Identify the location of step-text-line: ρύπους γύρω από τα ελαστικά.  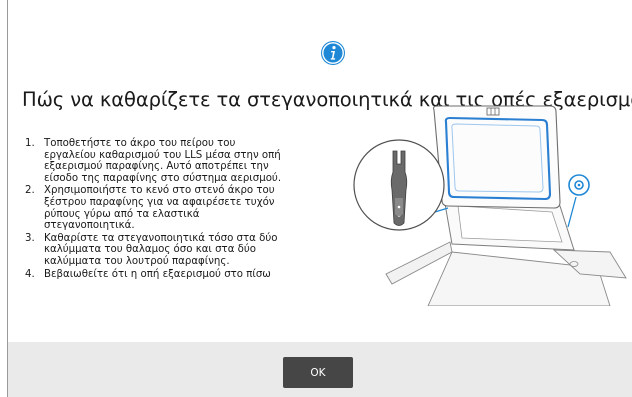
(122, 214).